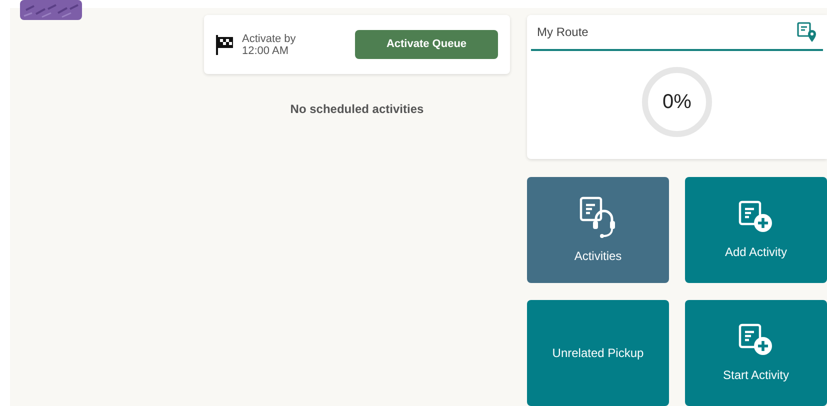 The height and width of the screenshot is (406, 827). I want to click on progress-ring, so click(677, 102).